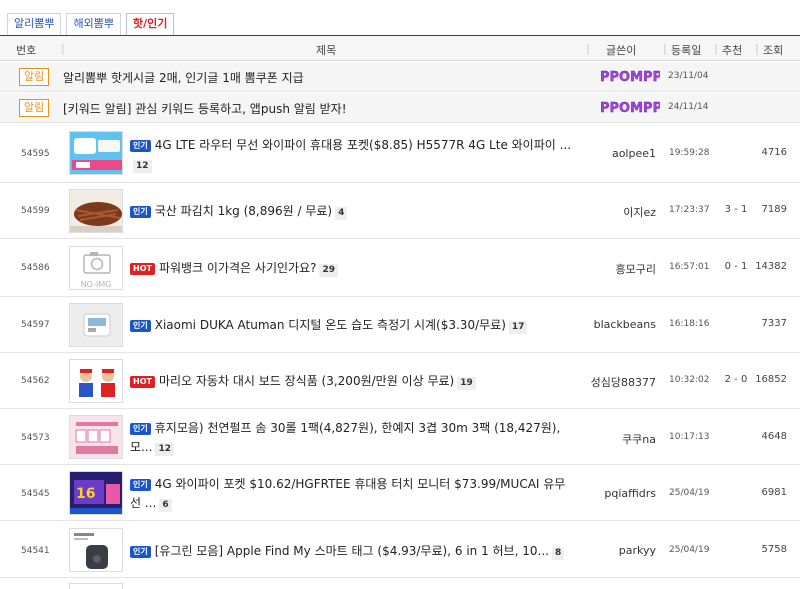  What do you see at coordinates (35, 211) in the screenshot?
I see `post-number: 54599` at bounding box center [35, 211].